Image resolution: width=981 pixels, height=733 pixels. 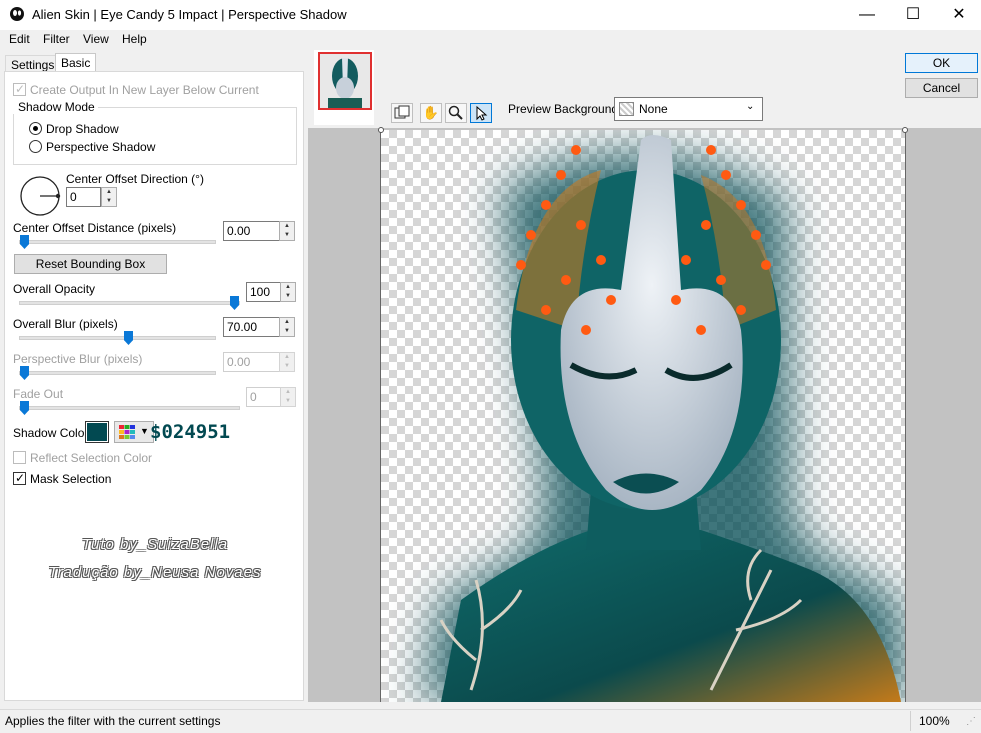 What do you see at coordinates (96, 39) in the screenshot?
I see `menu-view: View` at bounding box center [96, 39].